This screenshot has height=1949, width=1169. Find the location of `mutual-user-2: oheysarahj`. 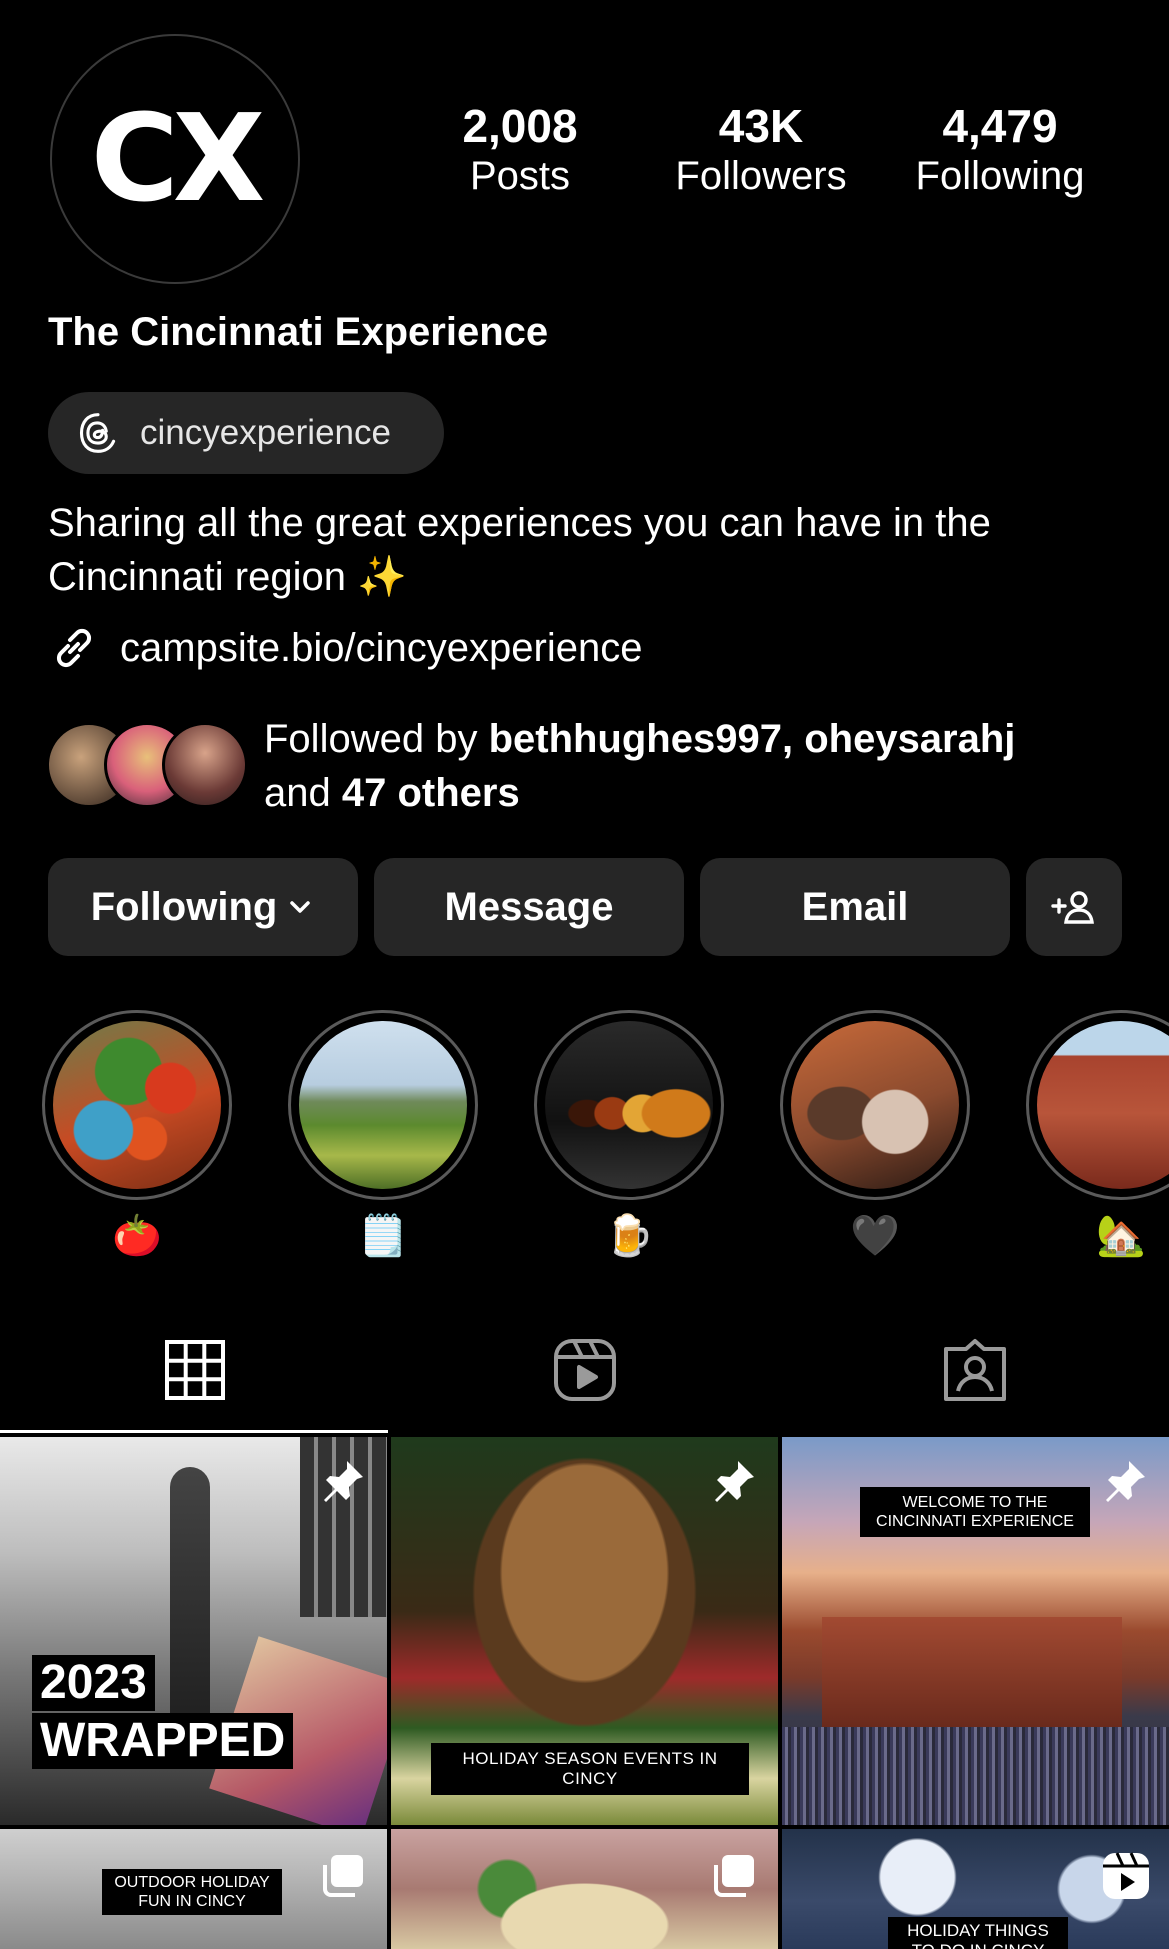

mutual-user-2: oheysarahj is located at coordinates (910, 739).